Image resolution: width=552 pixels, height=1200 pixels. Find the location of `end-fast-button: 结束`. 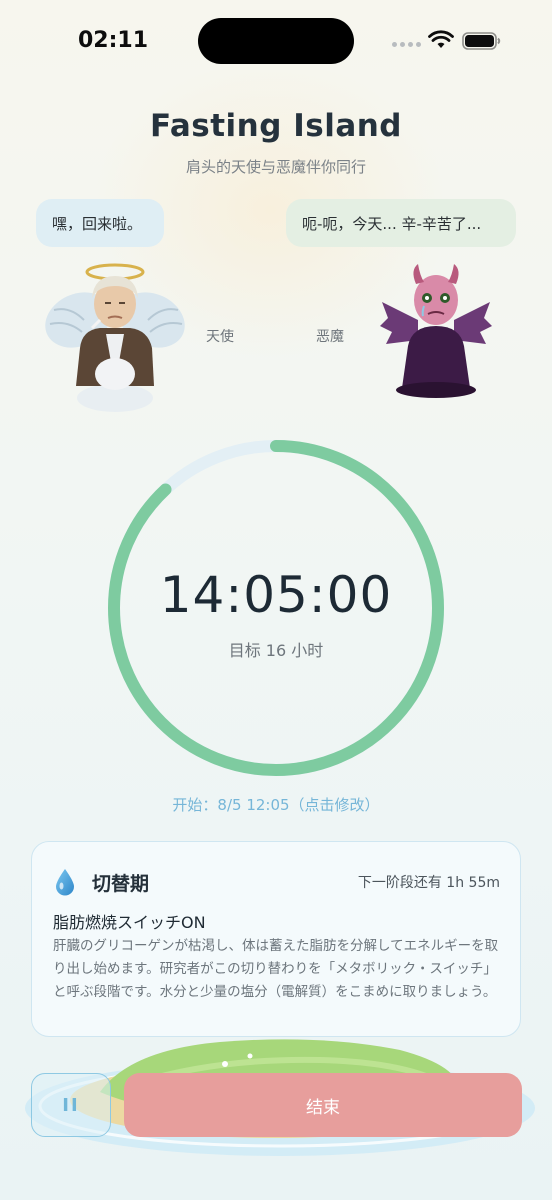

end-fast-button: 结束 is located at coordinates (323, 1105).